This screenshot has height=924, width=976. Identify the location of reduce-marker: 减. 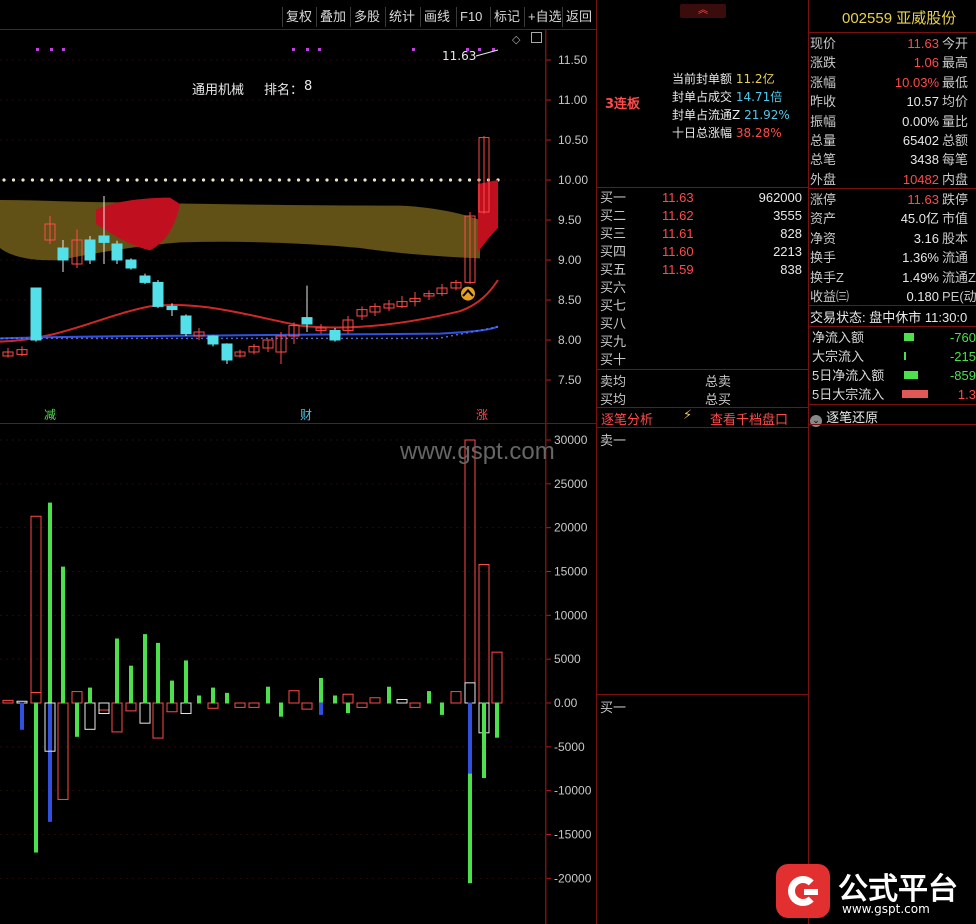
(50, 414).